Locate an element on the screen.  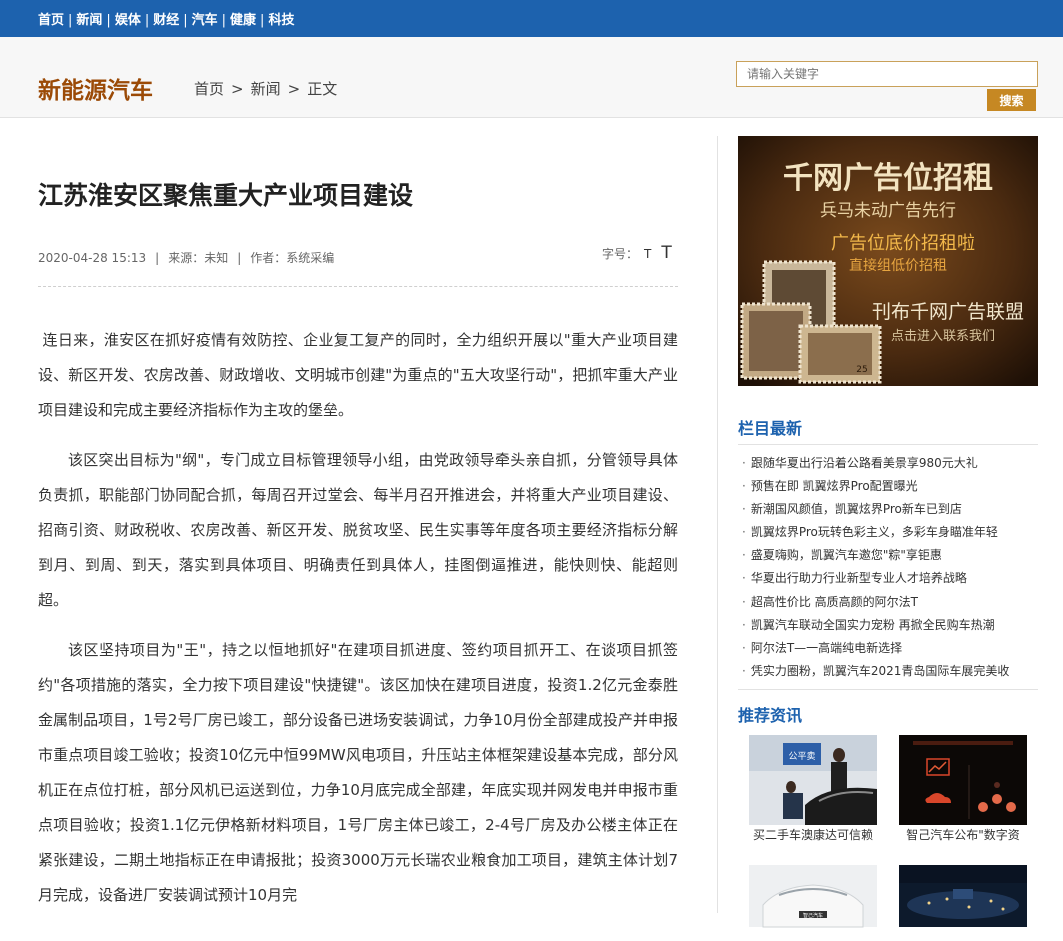
latest-news-link: 凯翼汽车联动全国实力宠粉 再掀全民购车热潮 is located at coordinates (873, 625).